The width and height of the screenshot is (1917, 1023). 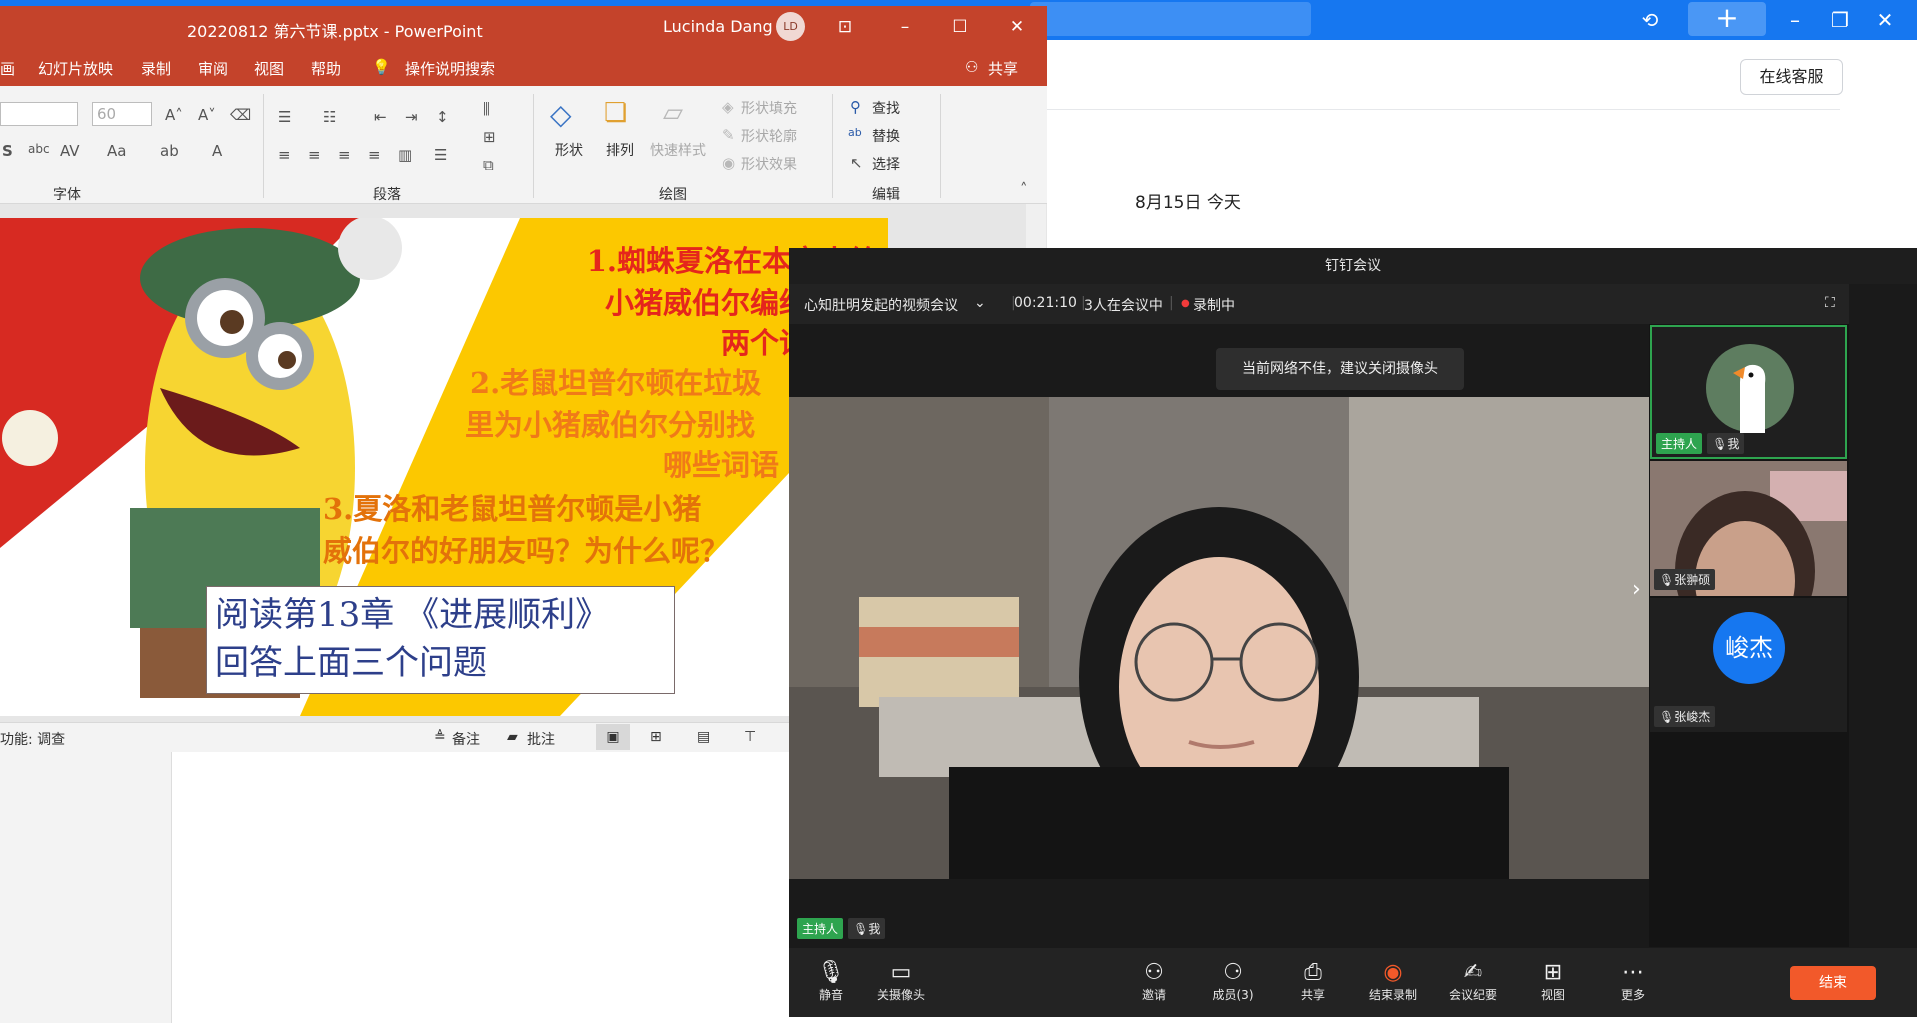 What do you see at coordinates (122, 114) in the screenshot?
I see `font-size-input: 60` at bounding box center [122, 114].